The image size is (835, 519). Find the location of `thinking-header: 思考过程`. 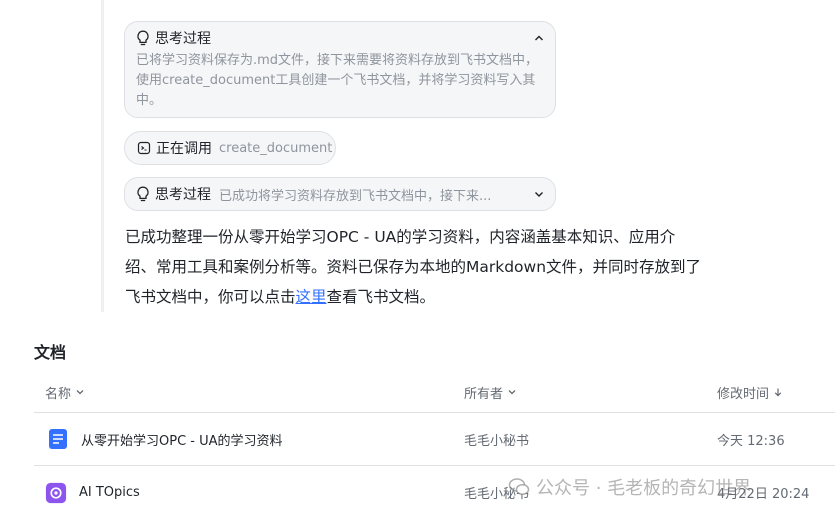

thinking-header: 思考过程 is located at coordinates (340, 38).